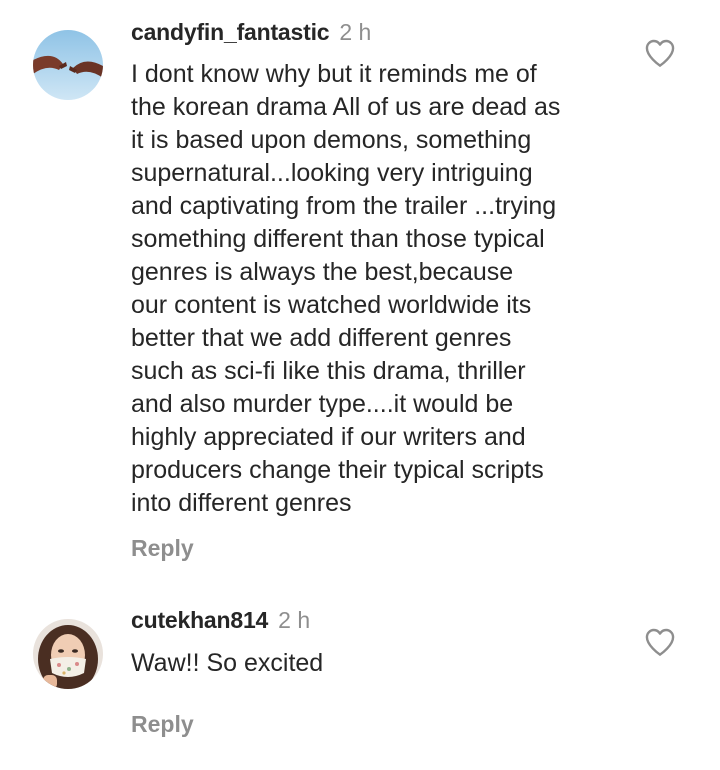 This screenshot has width=720, height=770. I want to click on comment-meta: cutekhan814 2 h, so click(220, 620).